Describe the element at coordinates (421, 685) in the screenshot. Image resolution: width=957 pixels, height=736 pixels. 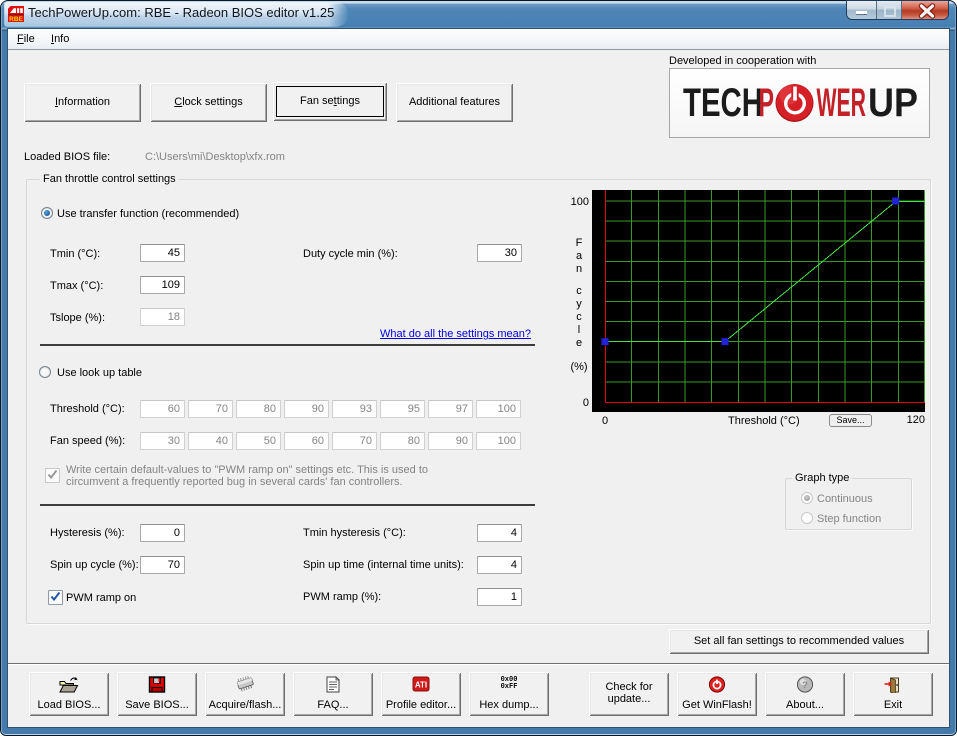
I see `svg-text: ATI` at that location.